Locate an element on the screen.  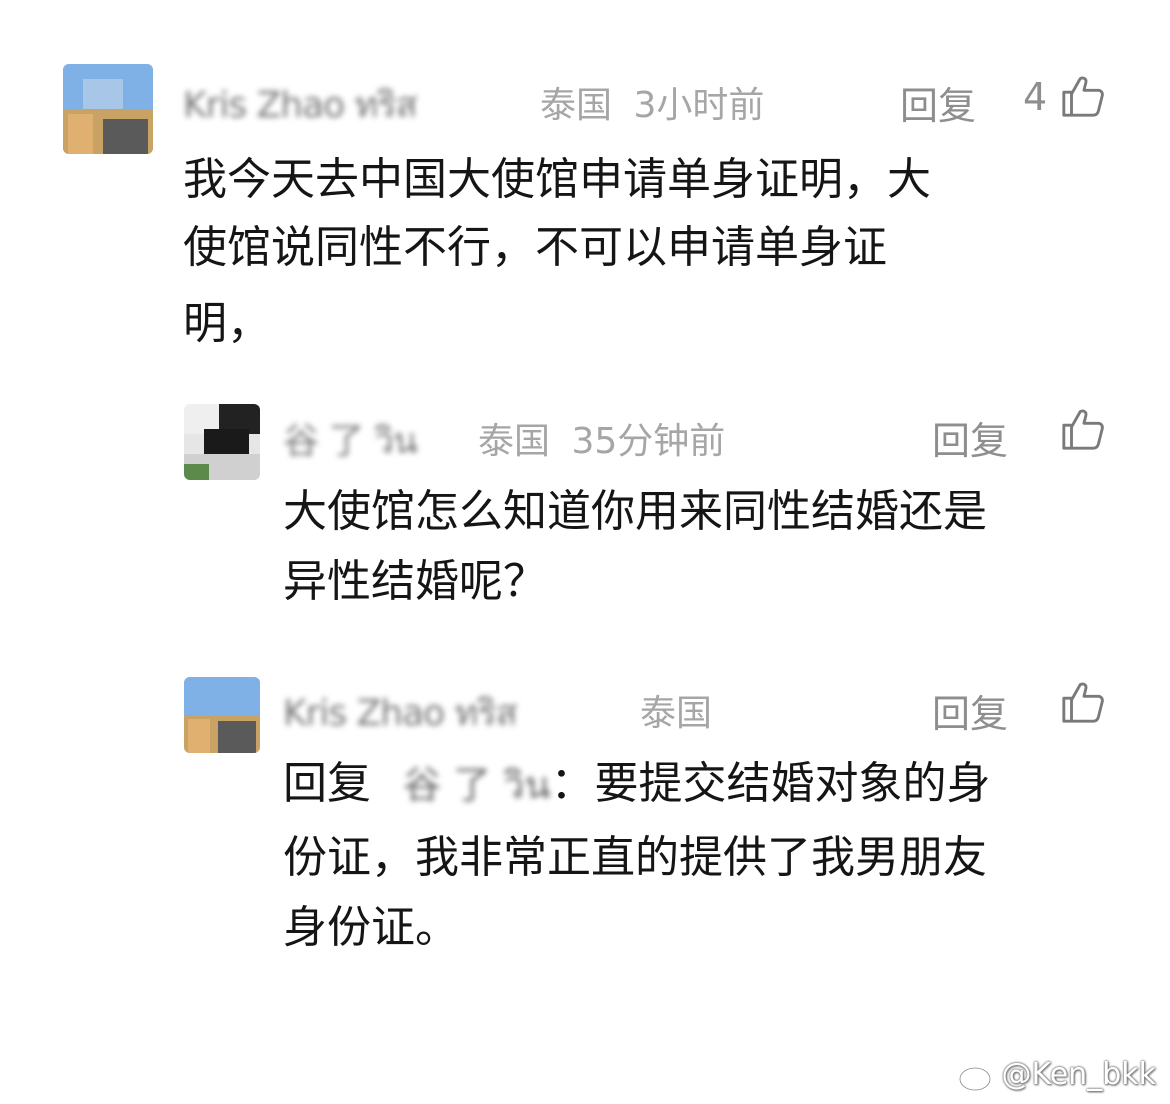
comment-meta: 泰国 35分钟前 is located at coordinates (601, 438).